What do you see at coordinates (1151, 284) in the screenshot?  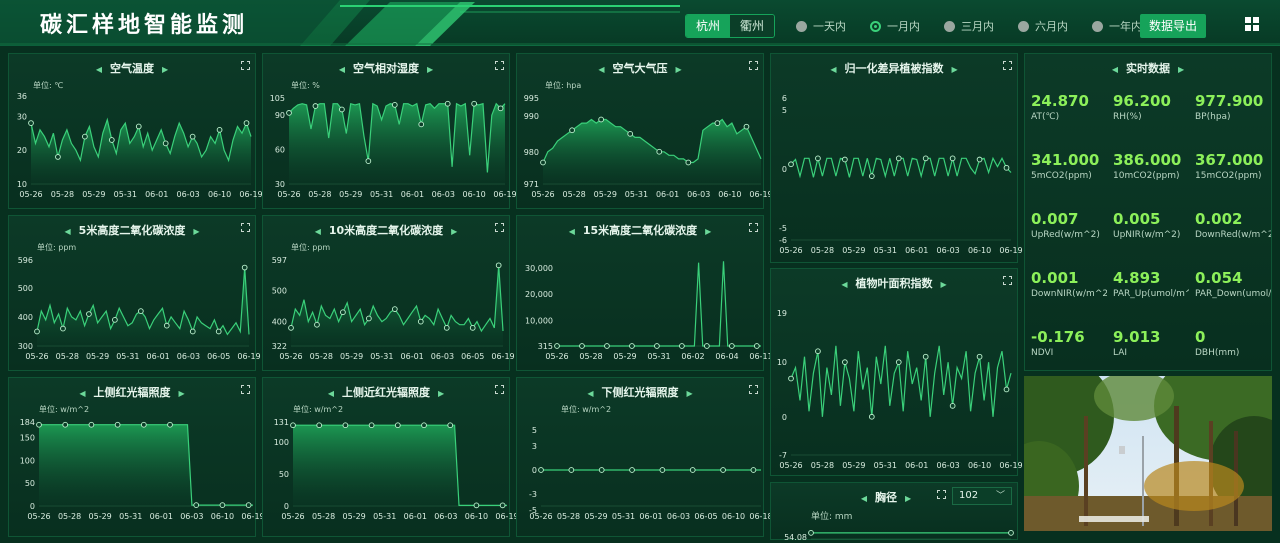 I see `realtime-item: 4.893 PAR_Up(umol/m^2)` at bounding box center [1151, 284].